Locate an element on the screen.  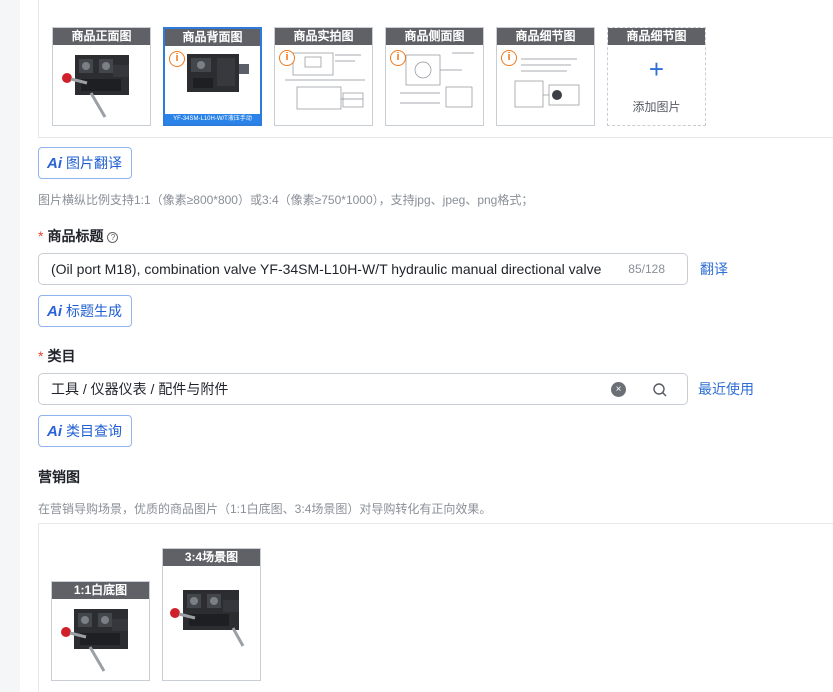
image-slot-side: 商品侧面图 i is located at coordinates (434, 76).